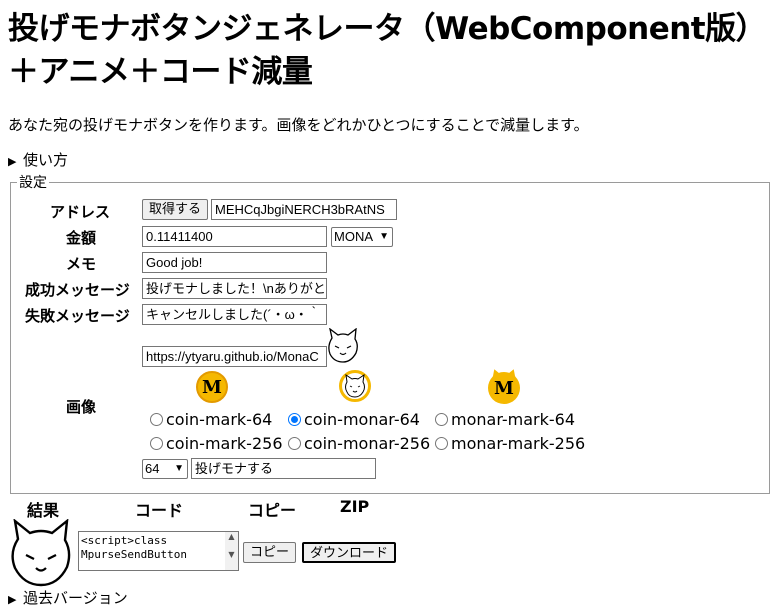 Image resolution: width=780 pixels, height=610 pixels. What do you see at coordinates (359, 443) in the screenshot?
I see `radio-coin-monar-256: coin-monar-256` at bounding box center [359, 443].